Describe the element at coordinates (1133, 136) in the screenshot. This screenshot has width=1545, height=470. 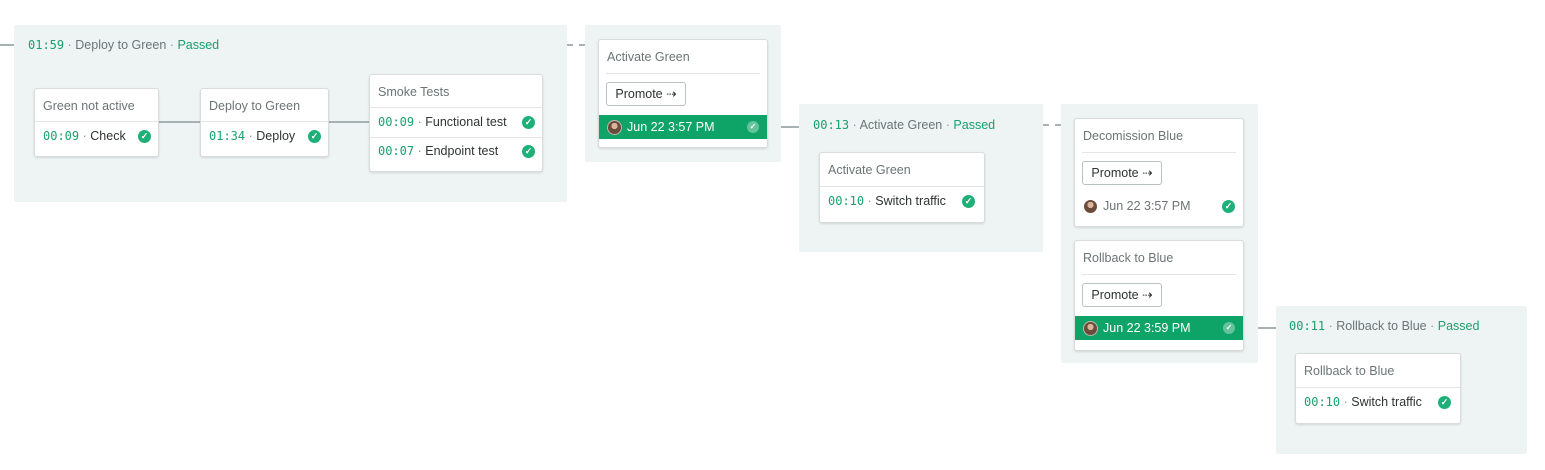
I see `promotion-title: Decomission Blue` at that location.